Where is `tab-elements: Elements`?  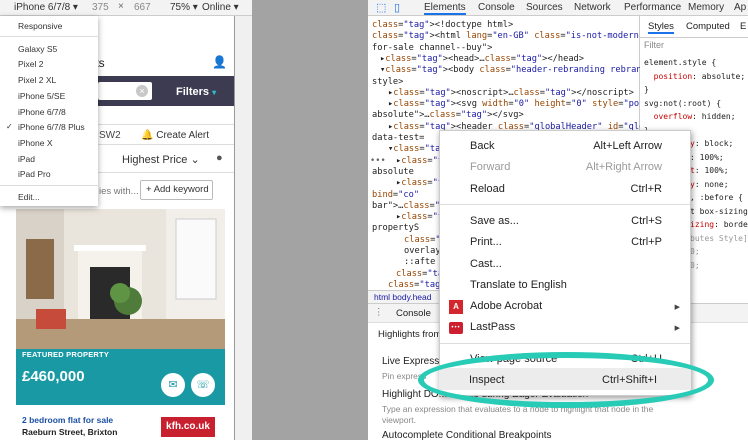 tab-elements: Elements is located at coordinates (445, 8).